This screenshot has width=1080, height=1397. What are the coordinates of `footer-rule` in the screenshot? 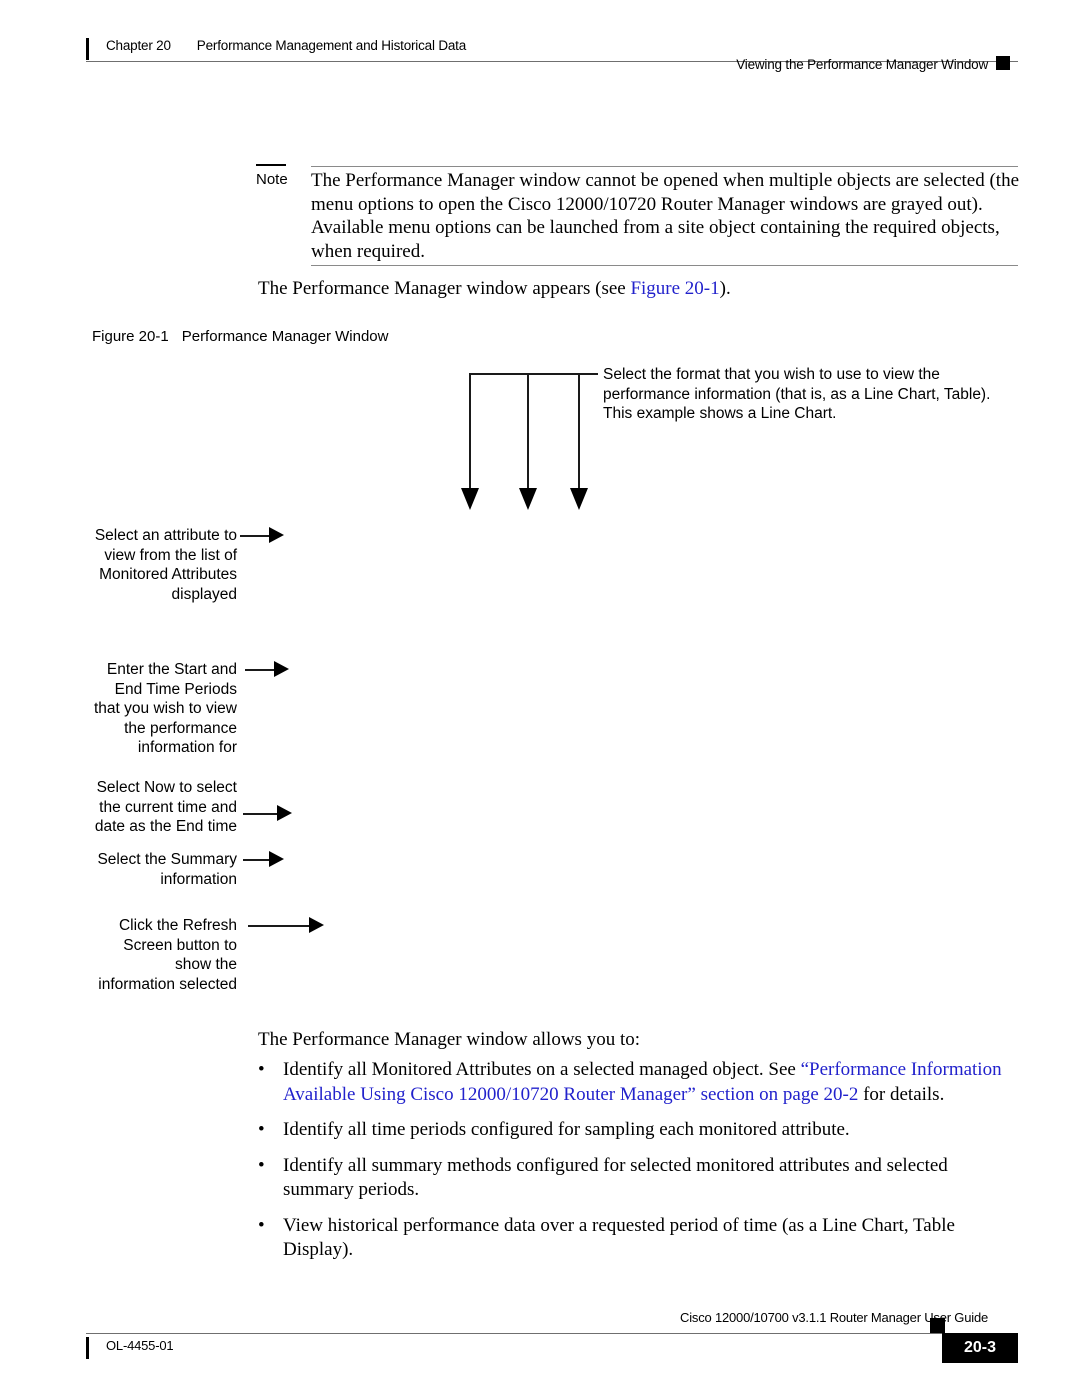 It's located at (552, 1333).